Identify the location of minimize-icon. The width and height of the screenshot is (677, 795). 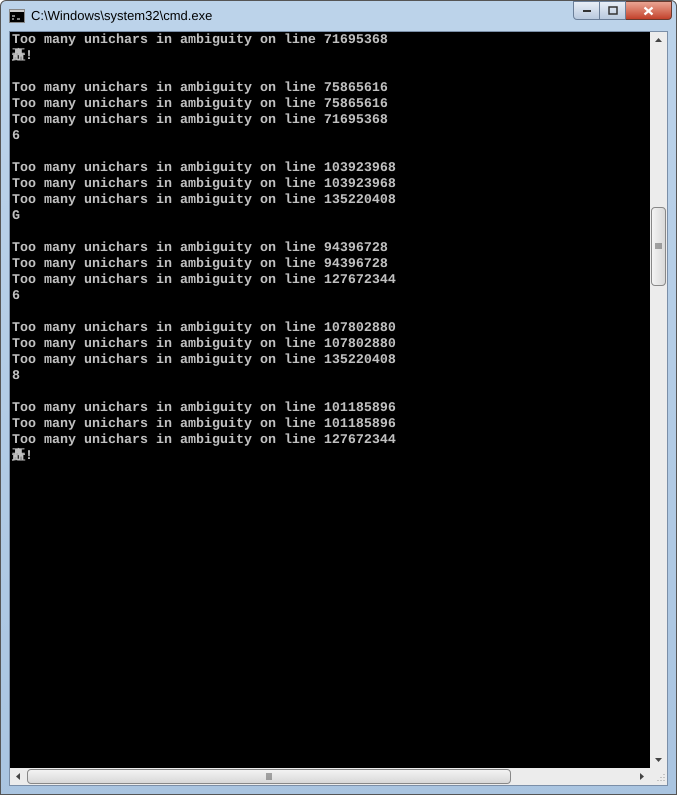
(587, 10).